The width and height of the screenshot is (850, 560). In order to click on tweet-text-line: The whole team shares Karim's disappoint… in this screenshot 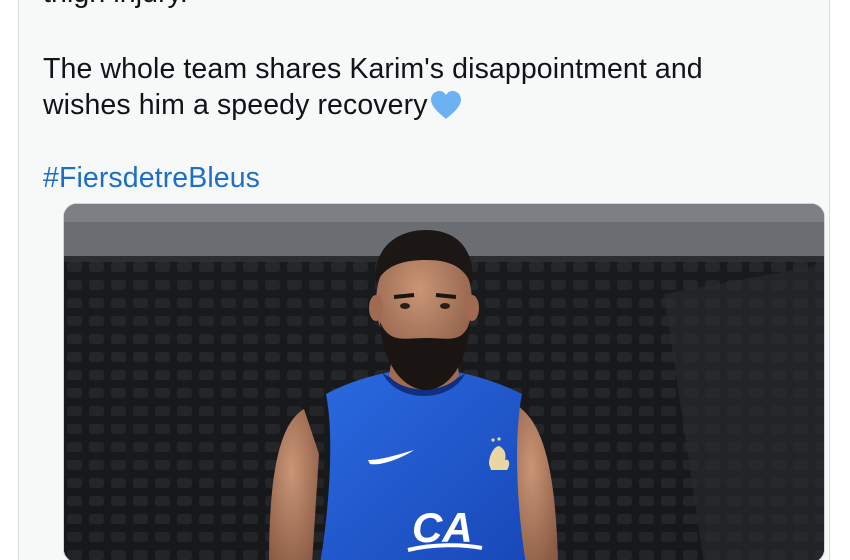, I will do `click(373, 69)`.